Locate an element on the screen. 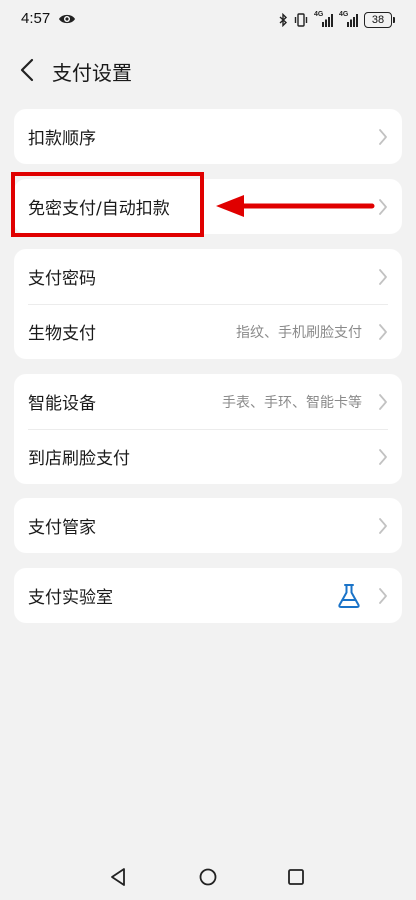 This screenshot has height=900, width=416. annotation-highlight-box is located at coordinates (107, 204).